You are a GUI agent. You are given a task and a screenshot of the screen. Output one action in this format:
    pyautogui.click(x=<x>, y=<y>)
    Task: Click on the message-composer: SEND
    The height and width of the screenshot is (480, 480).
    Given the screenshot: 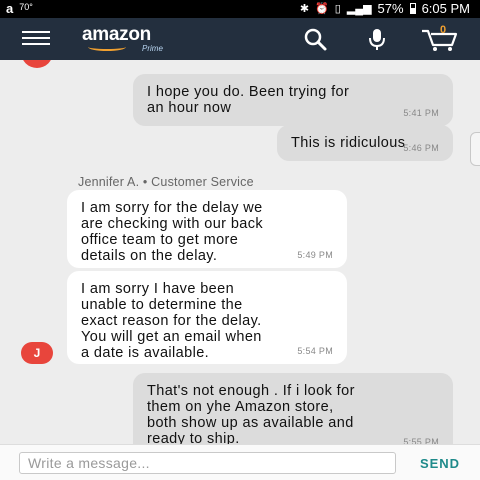 What is the action you would take?
    pyautogui.click(x=240, y=462)
    